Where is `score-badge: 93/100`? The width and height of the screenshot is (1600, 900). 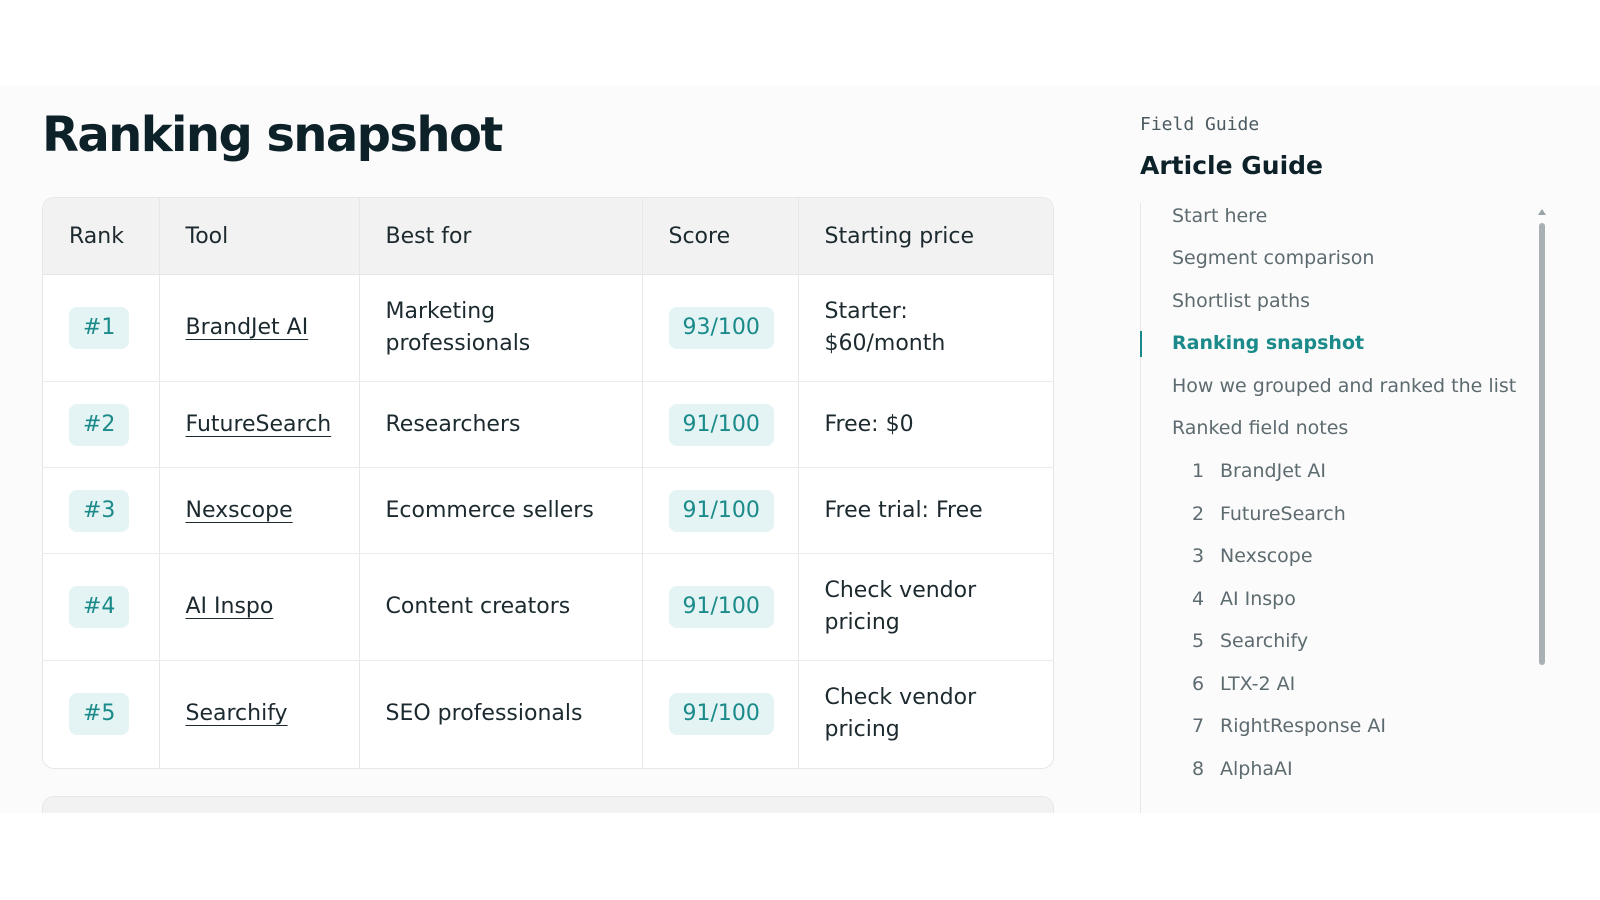 score-badge: 93/100 is located at coordinates (721, 328).